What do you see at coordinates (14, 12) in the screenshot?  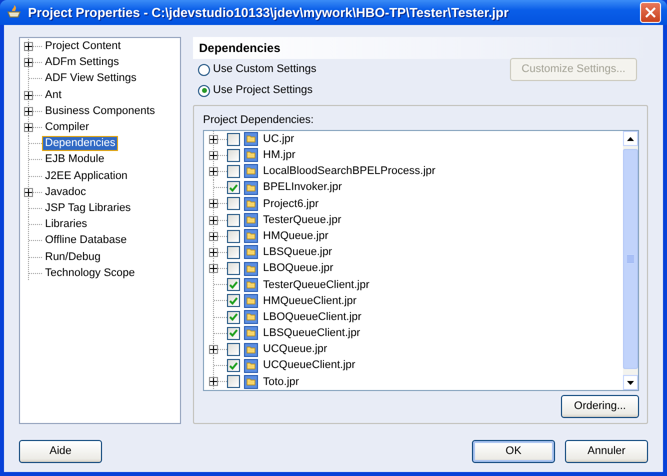 I see `app-icon` at bounding box center [14, 12].